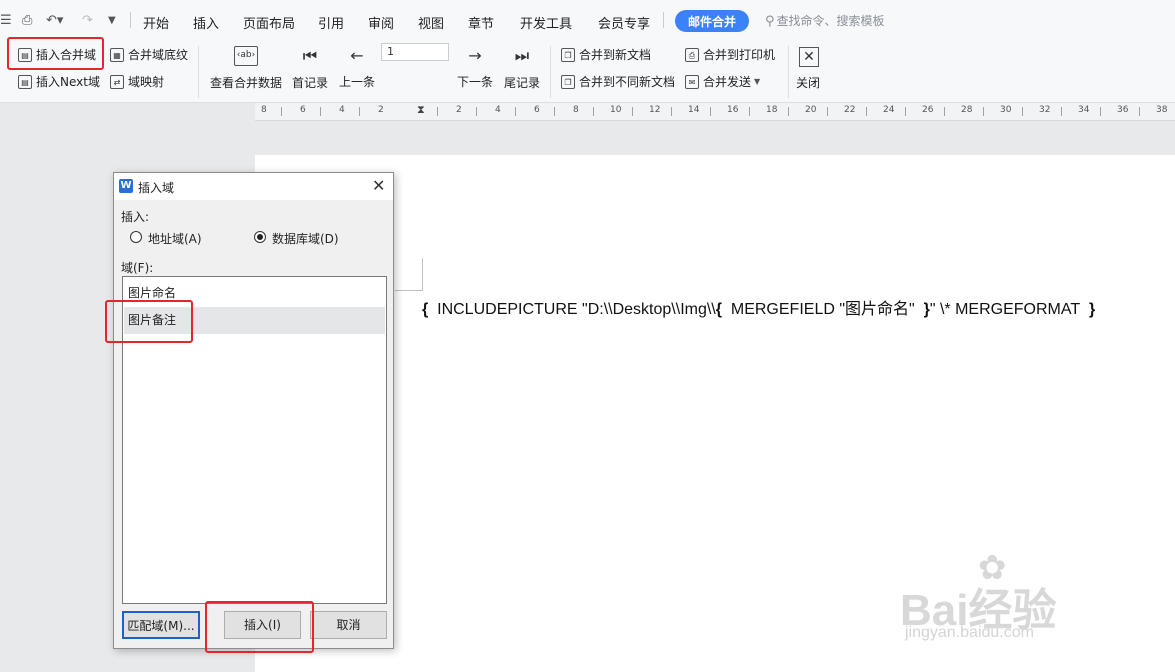 This screenshot has width=1175, height=672. Describe the element at coordinates (616, 110) in the screenshot. I see `ruler-number: 10` at that location.